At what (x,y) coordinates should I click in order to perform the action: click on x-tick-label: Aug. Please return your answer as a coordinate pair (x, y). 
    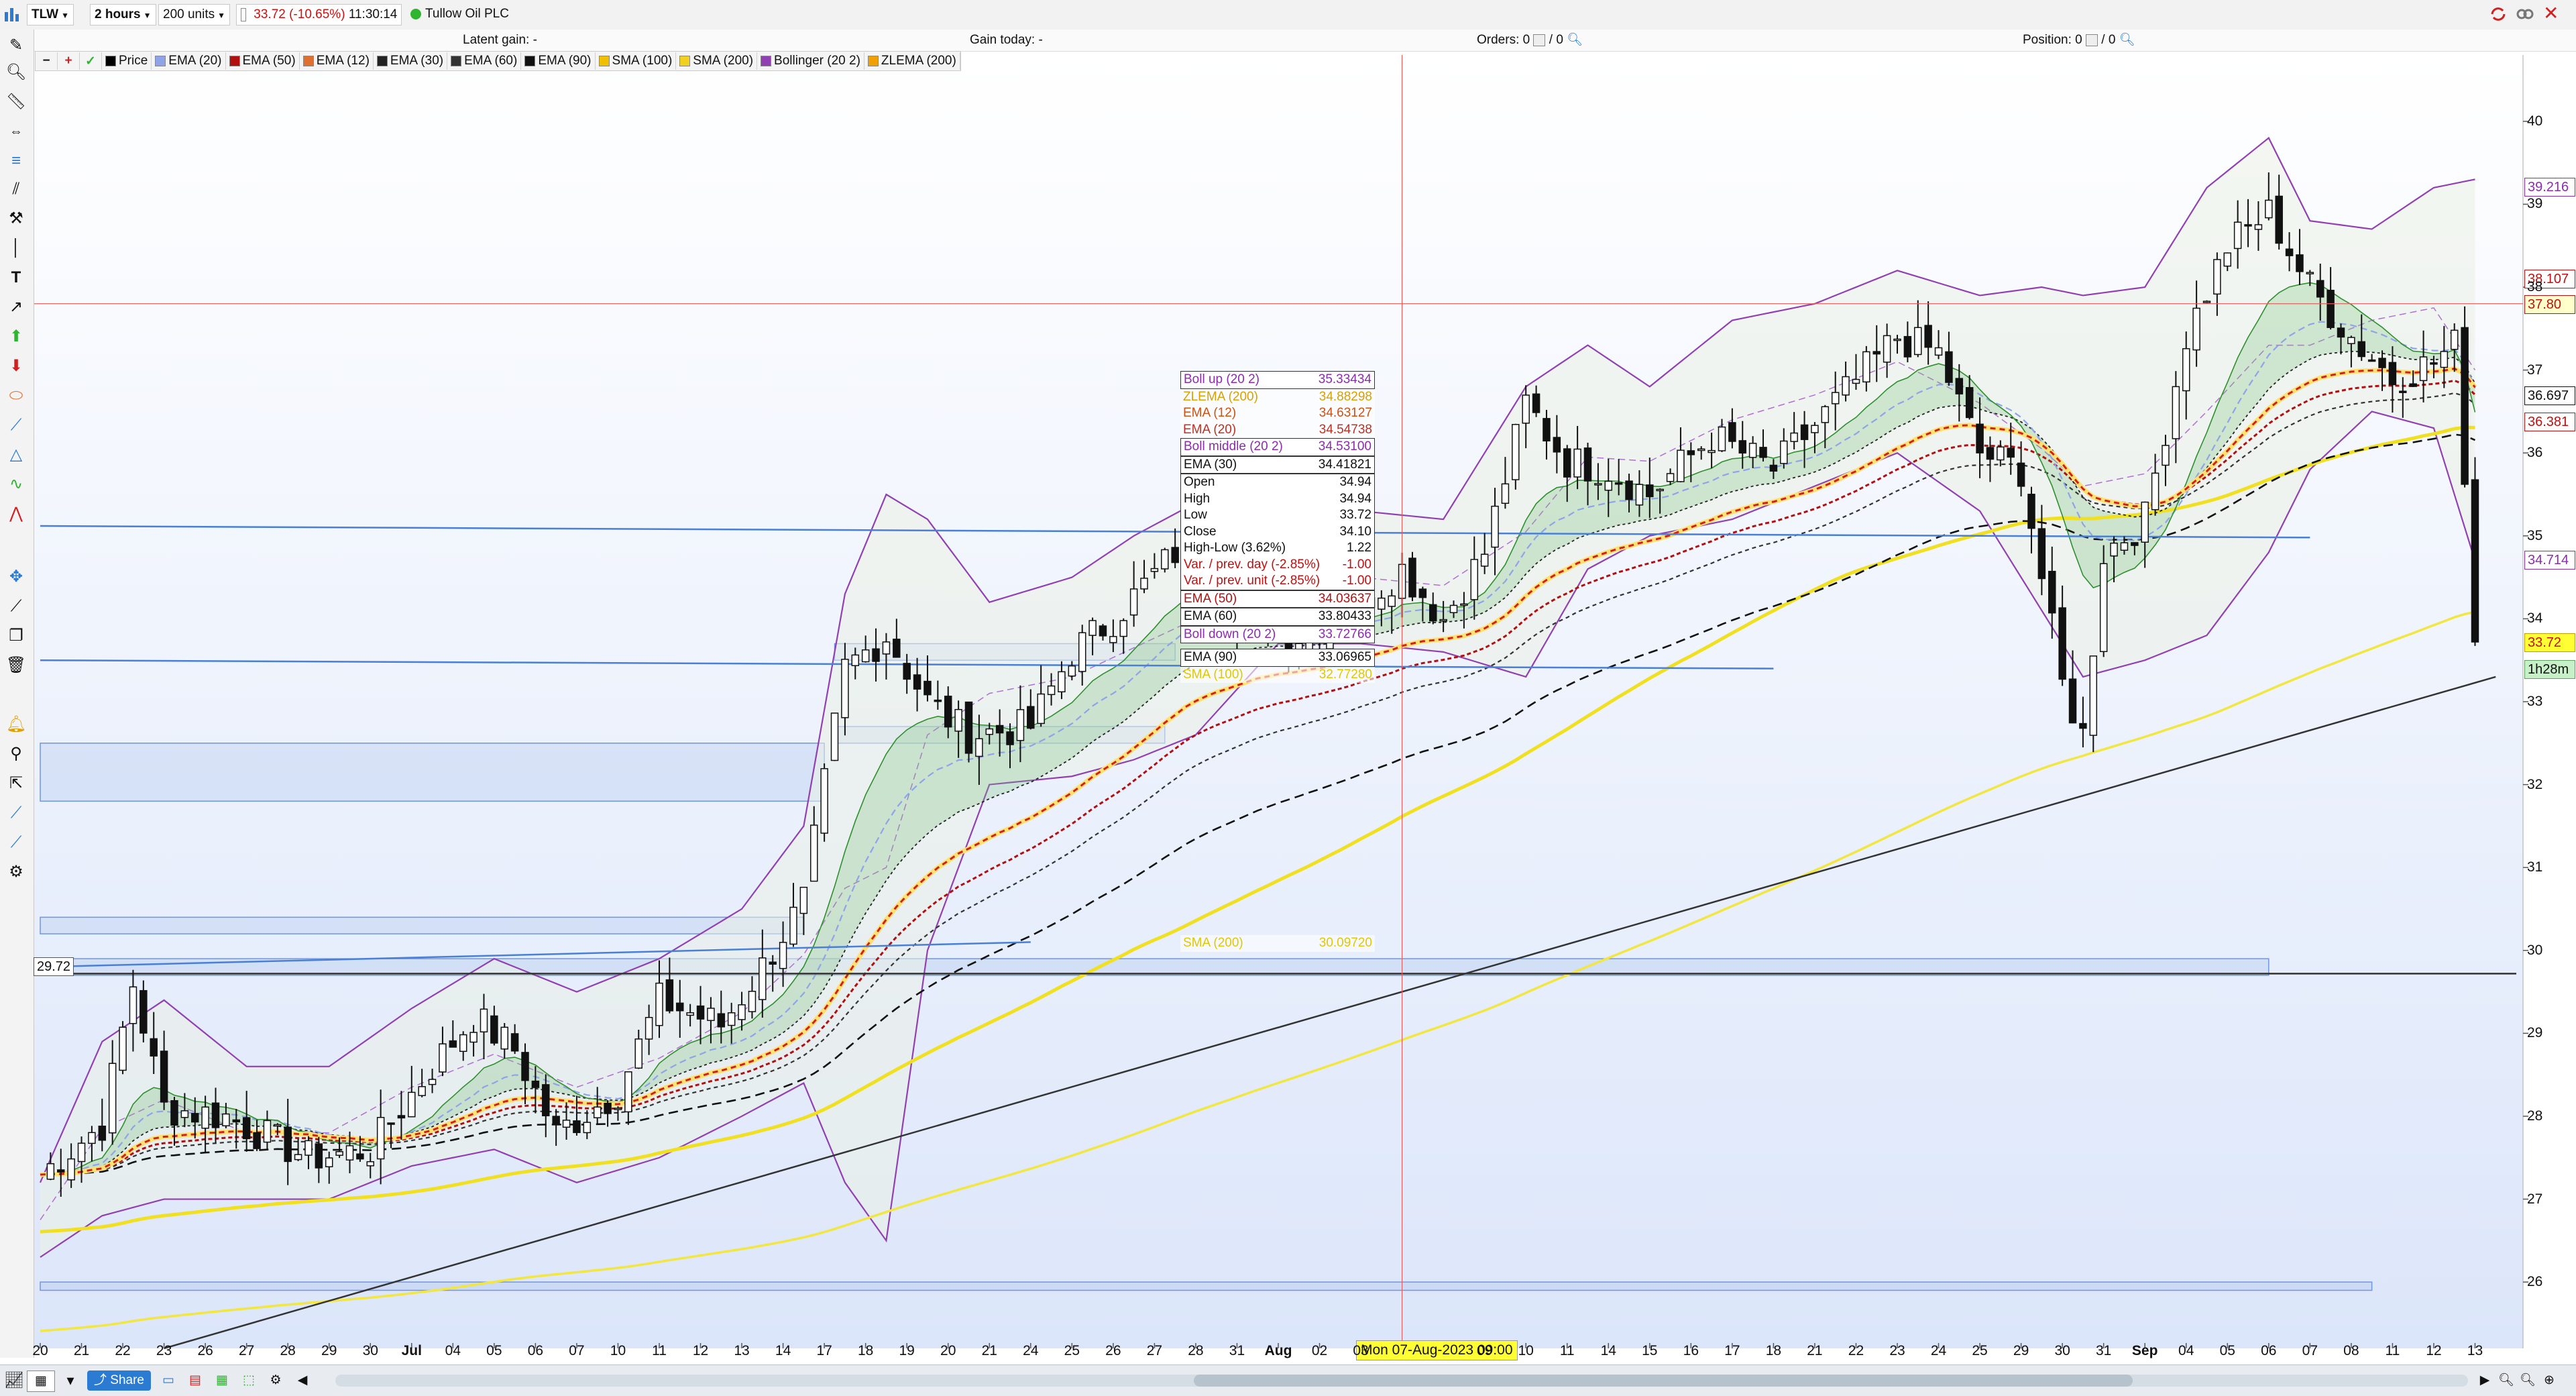
    Looking at the image, I should click on (1278, 1350).